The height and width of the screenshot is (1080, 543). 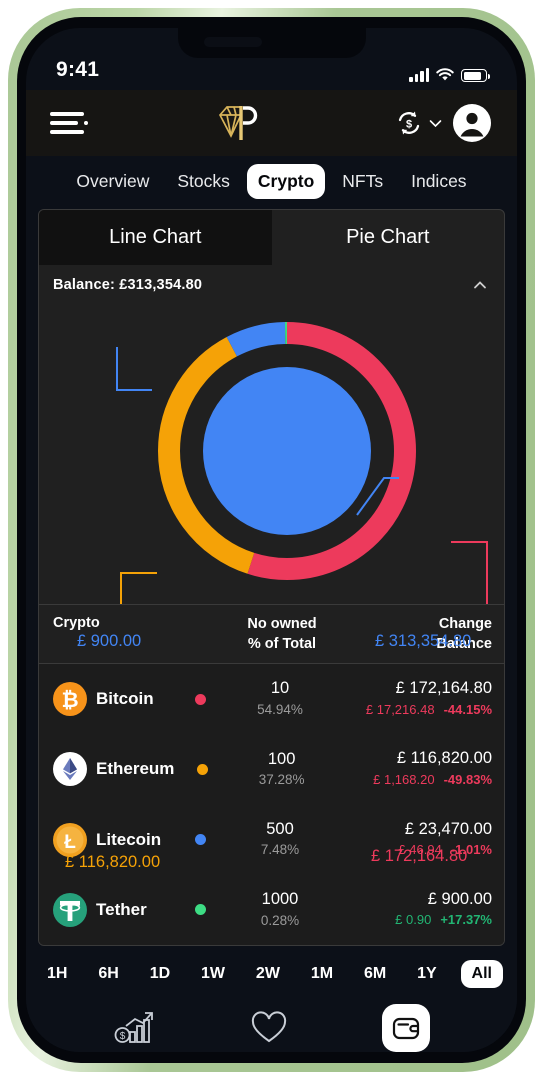 What do you see at coordinates (286, 181) in the screenshot?
I see `tab-crypto: Crypto` at bounding box center [286, 181].